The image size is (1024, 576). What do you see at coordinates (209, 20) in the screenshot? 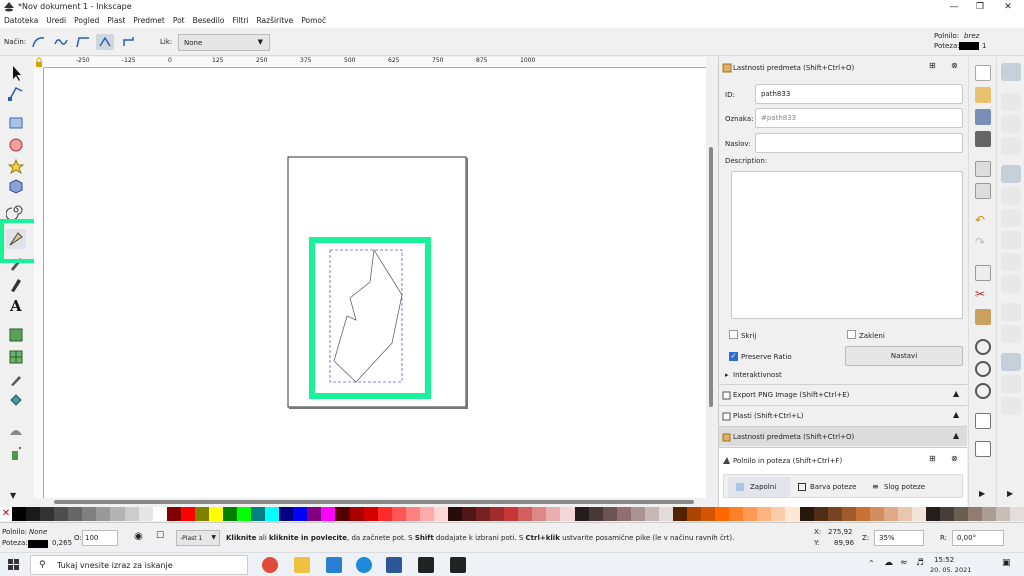
I see `menu-besedilo: Besedilo` at bounding box center [209, 20].